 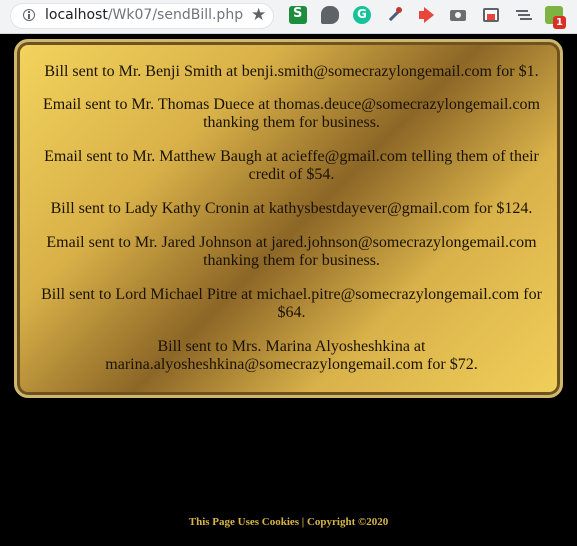 I want to click on url-text: localhost/Wk07/sendBill.php, so click(x=144, y=15).